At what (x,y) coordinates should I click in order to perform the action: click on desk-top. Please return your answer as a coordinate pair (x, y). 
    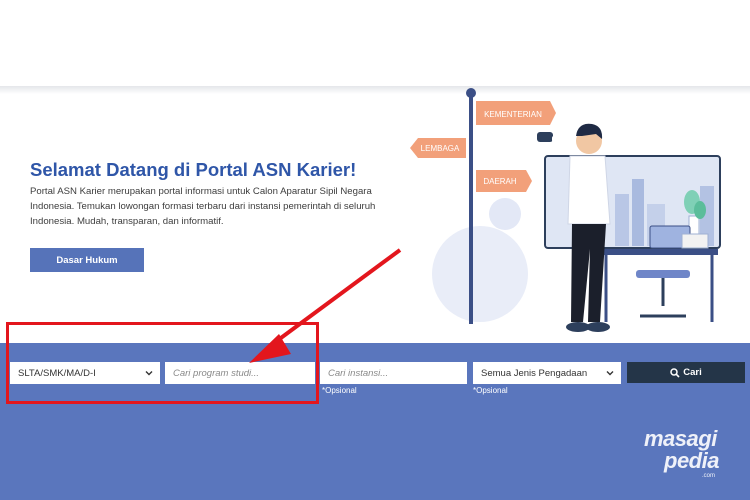
    Looking at the image, I should click on (658, 252).